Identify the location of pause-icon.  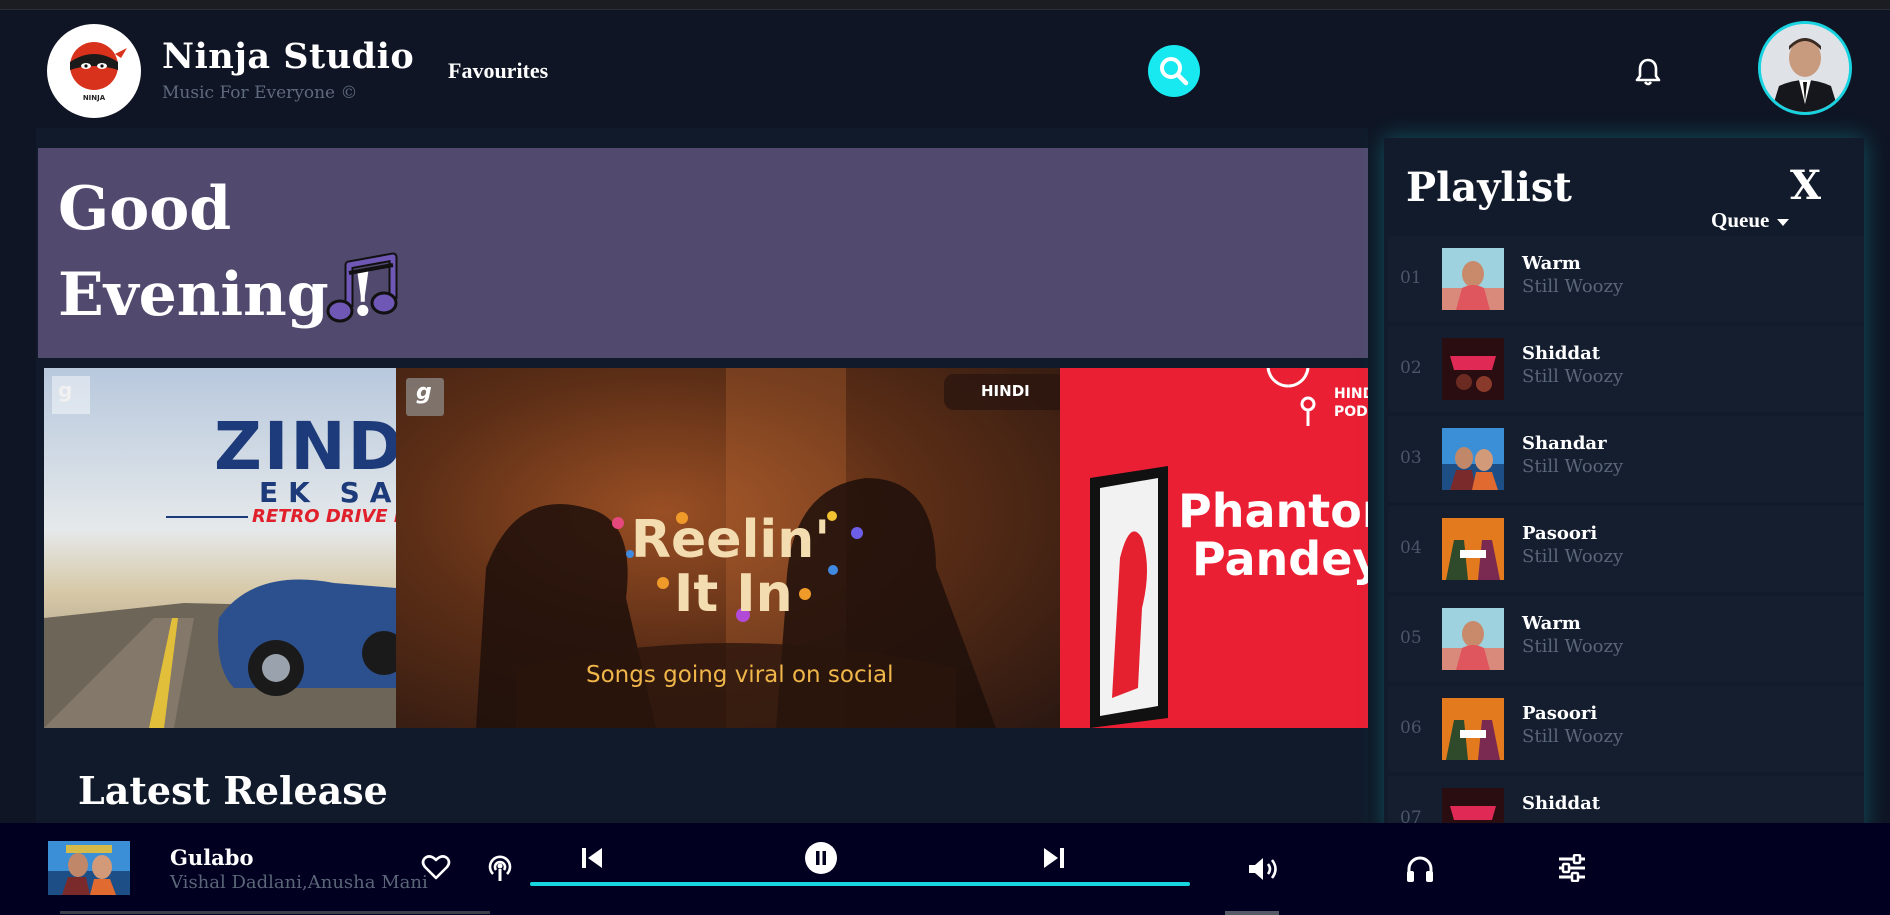
(821, 858).